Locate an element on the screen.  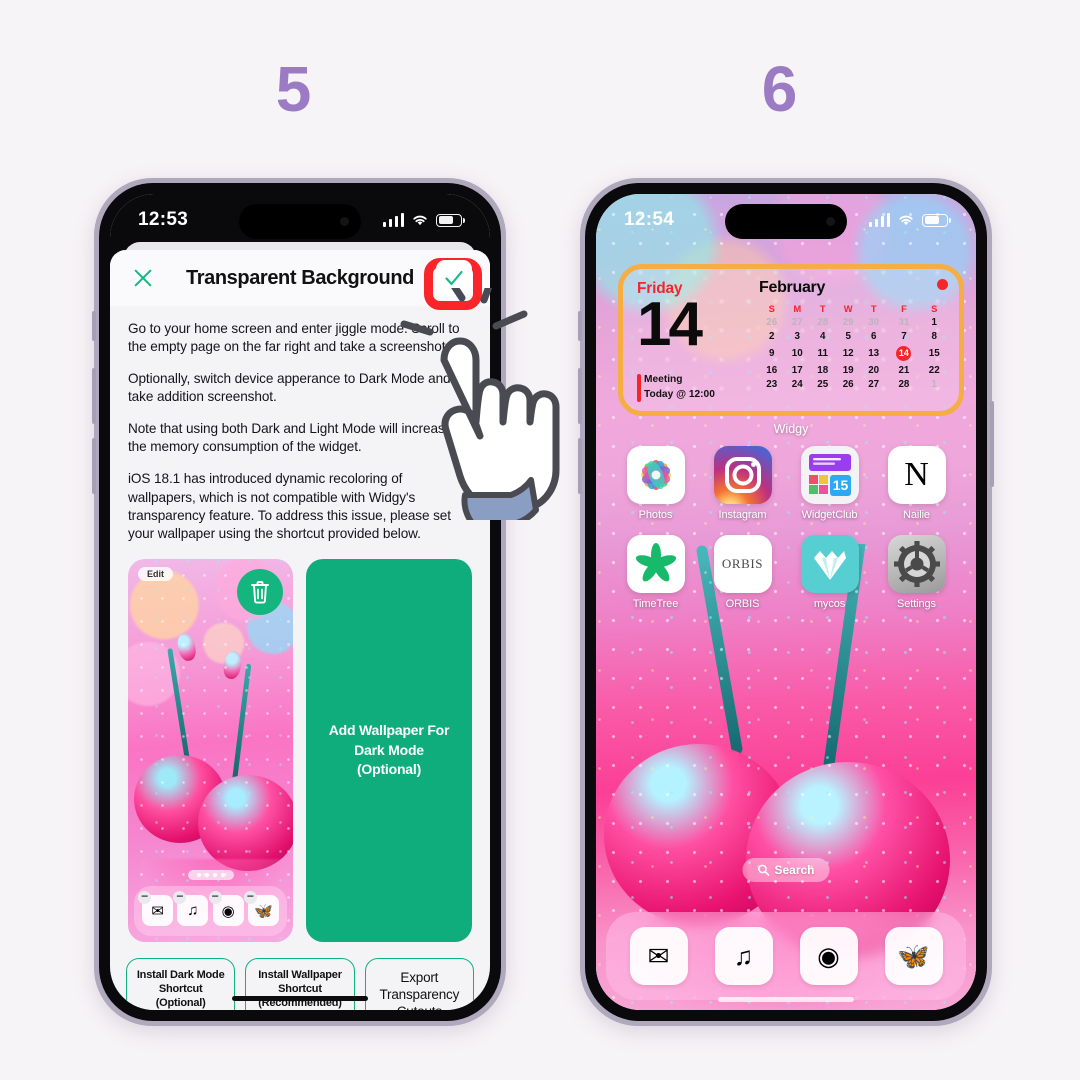
app-mycos: mycos is located at coordinates (829, 572).